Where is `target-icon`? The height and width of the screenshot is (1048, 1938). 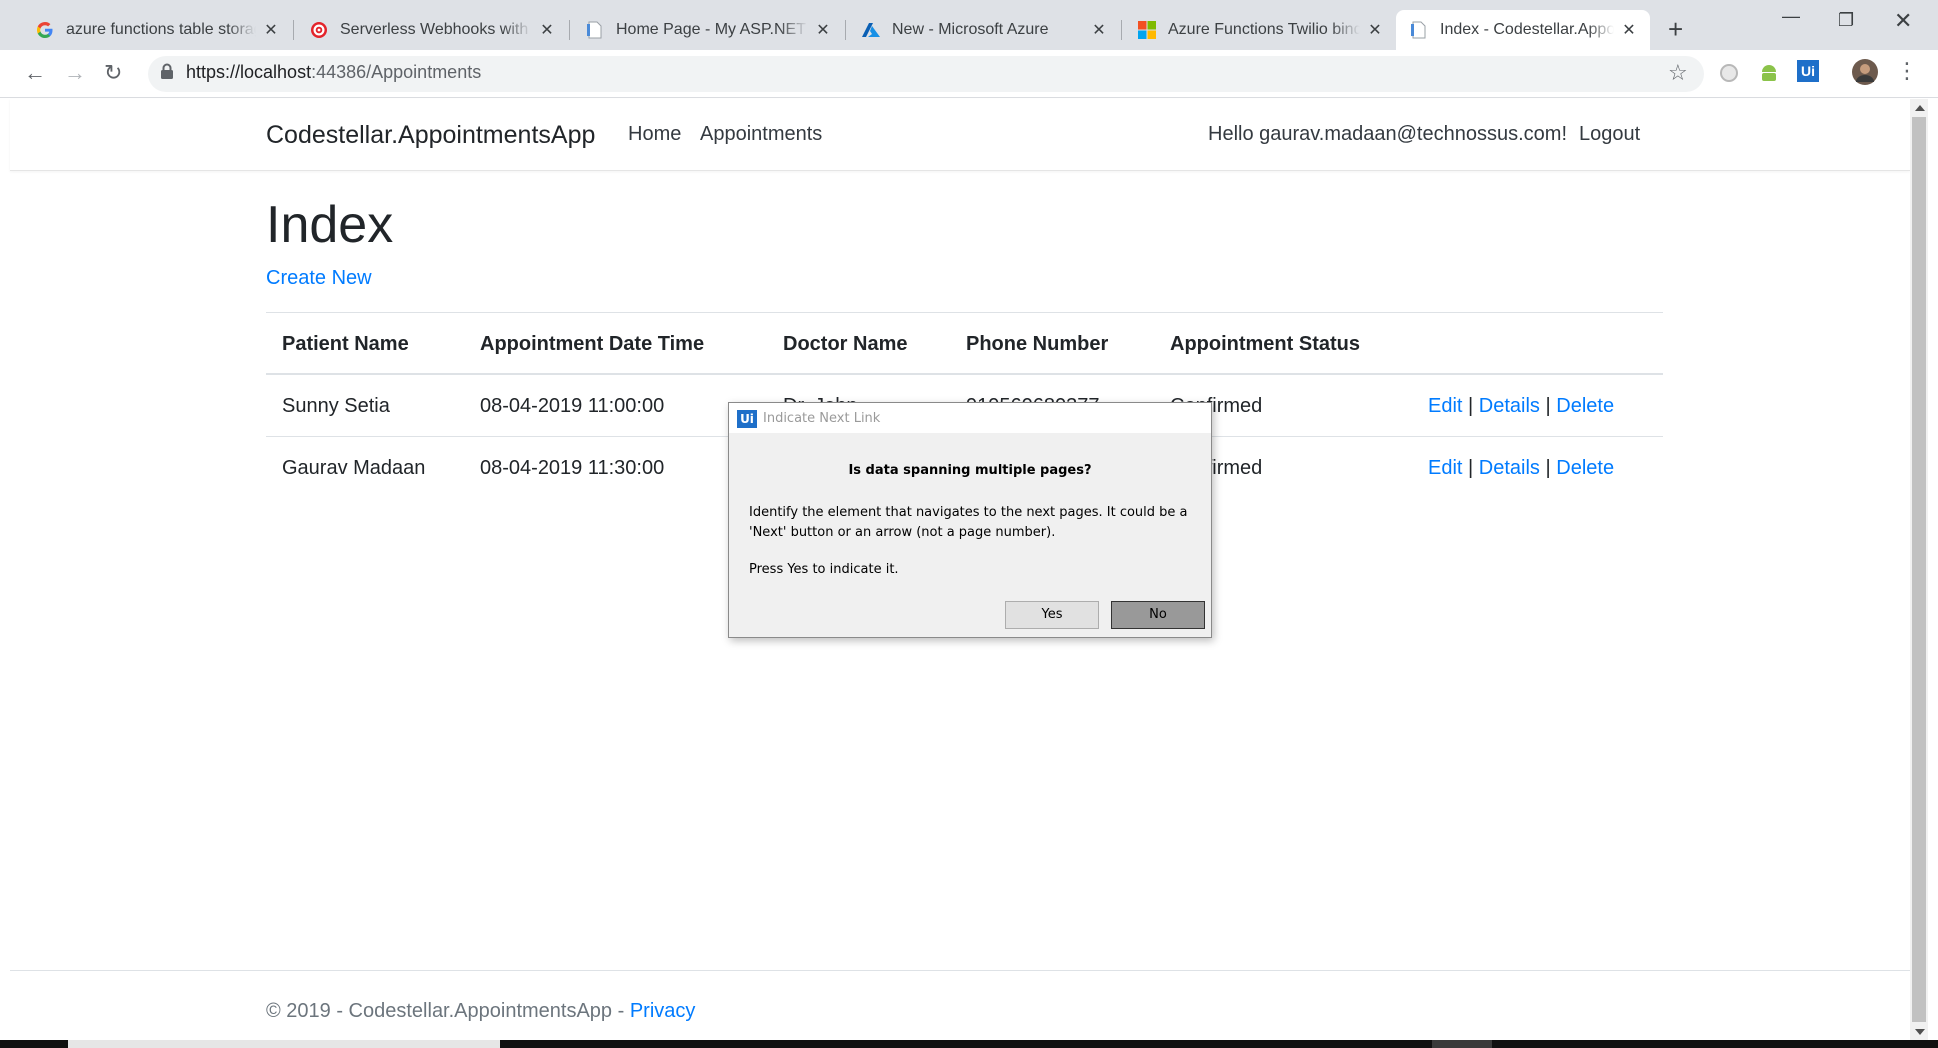 target-icon is located at coordinates (319, 30).